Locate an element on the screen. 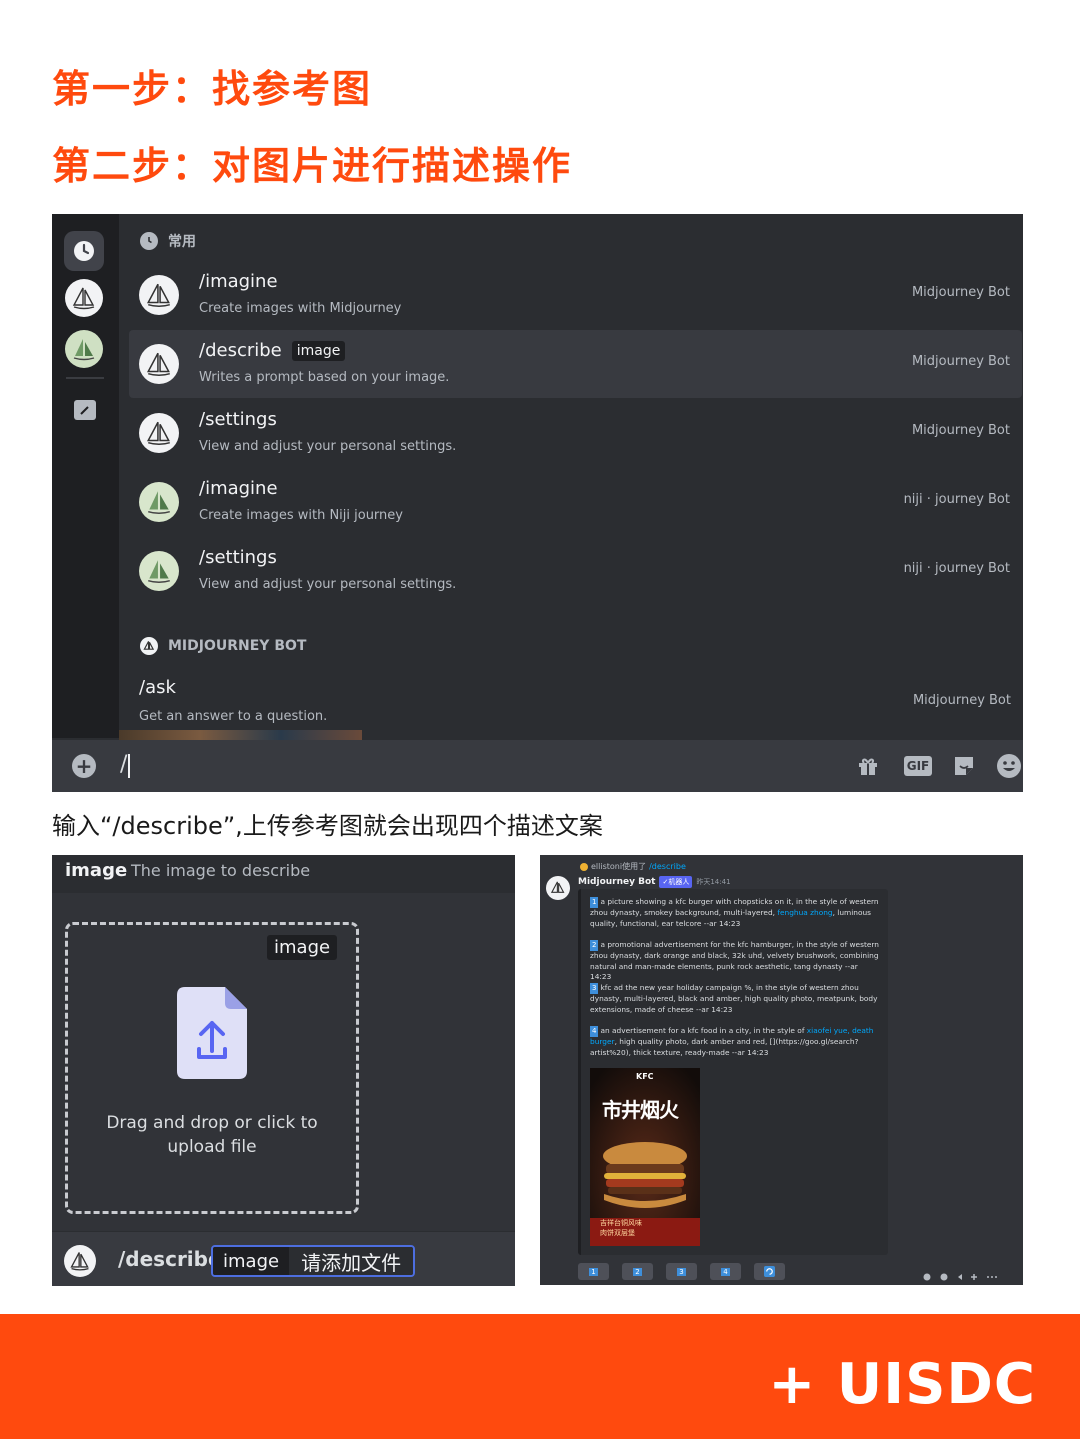 The image size is (1080, 1439). poster-brand: KFC is located at coordinates (645, 1076).